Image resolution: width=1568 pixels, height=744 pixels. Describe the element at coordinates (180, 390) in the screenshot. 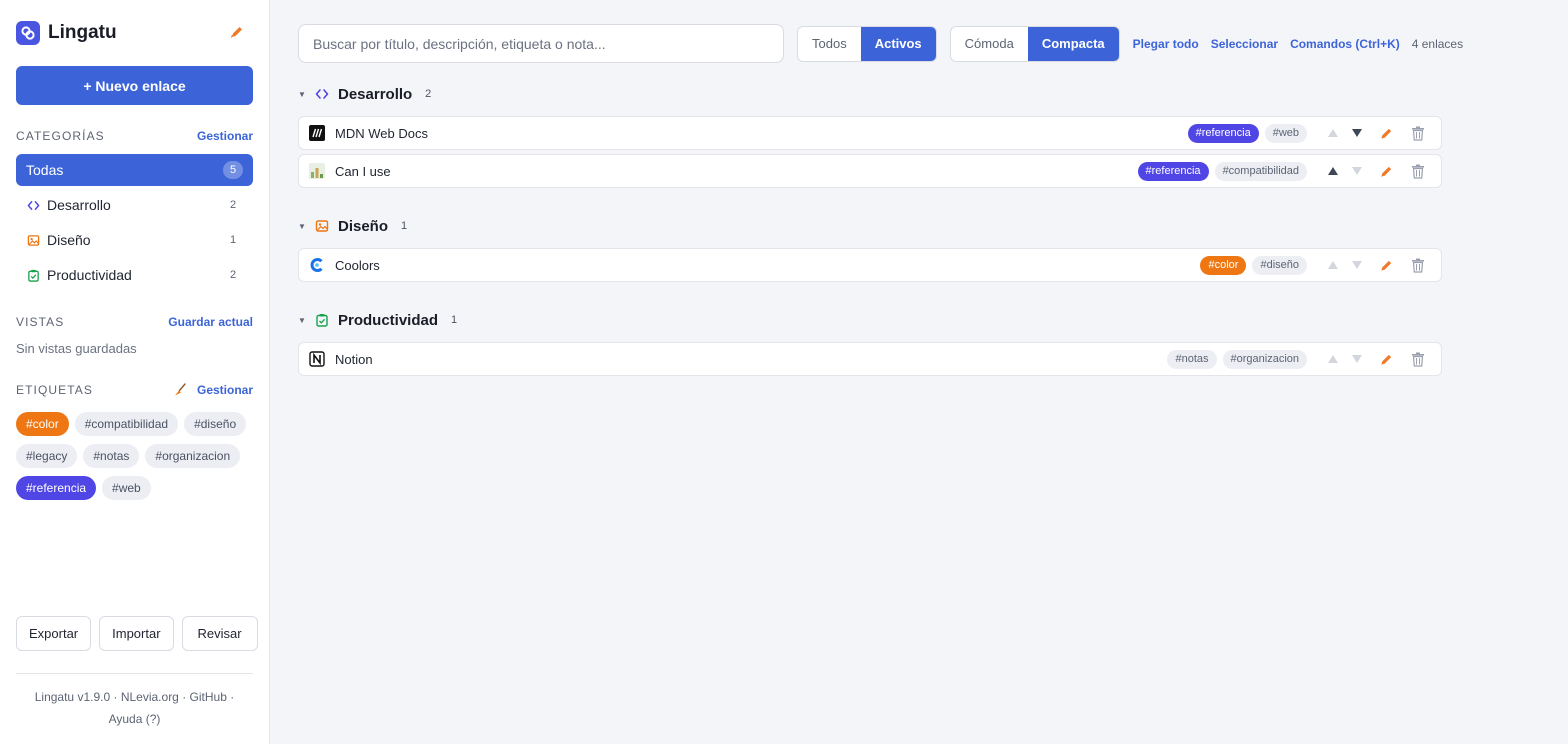

I see `broom-icon` at that location.